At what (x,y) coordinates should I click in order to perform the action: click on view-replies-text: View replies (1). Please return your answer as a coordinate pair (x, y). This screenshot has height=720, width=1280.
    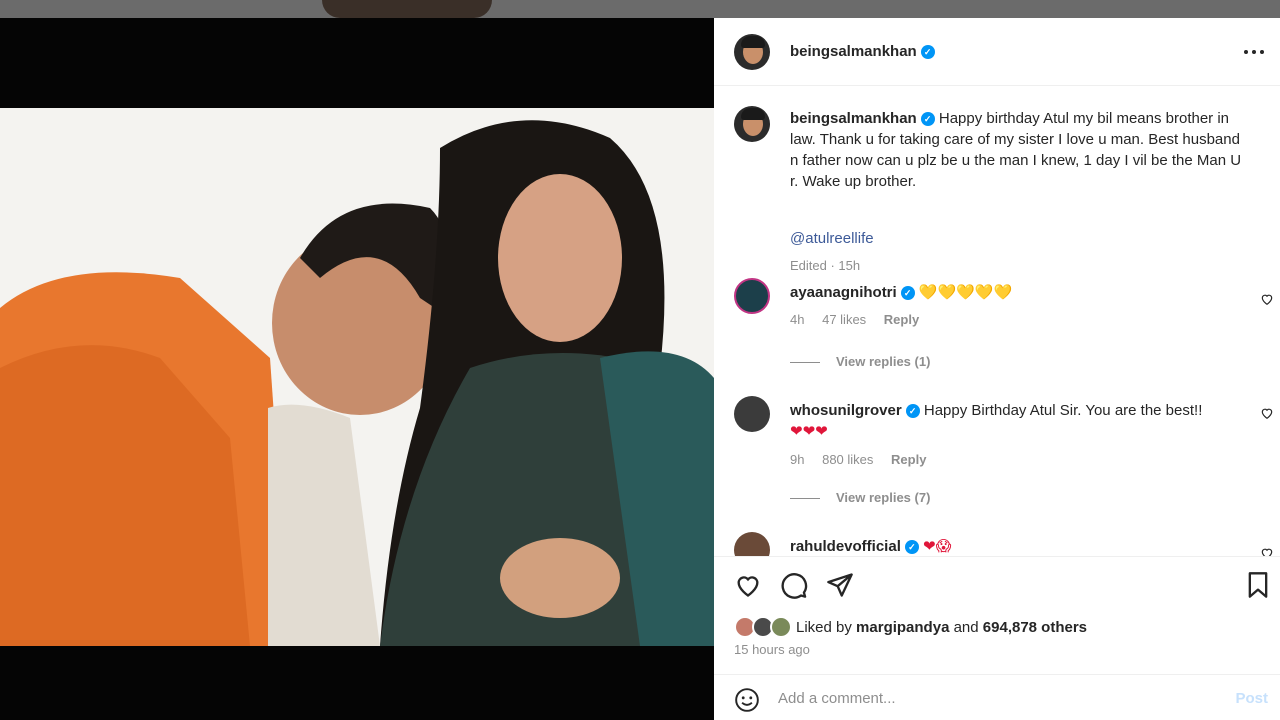
    Looking at the image, I should click on (883, 361).